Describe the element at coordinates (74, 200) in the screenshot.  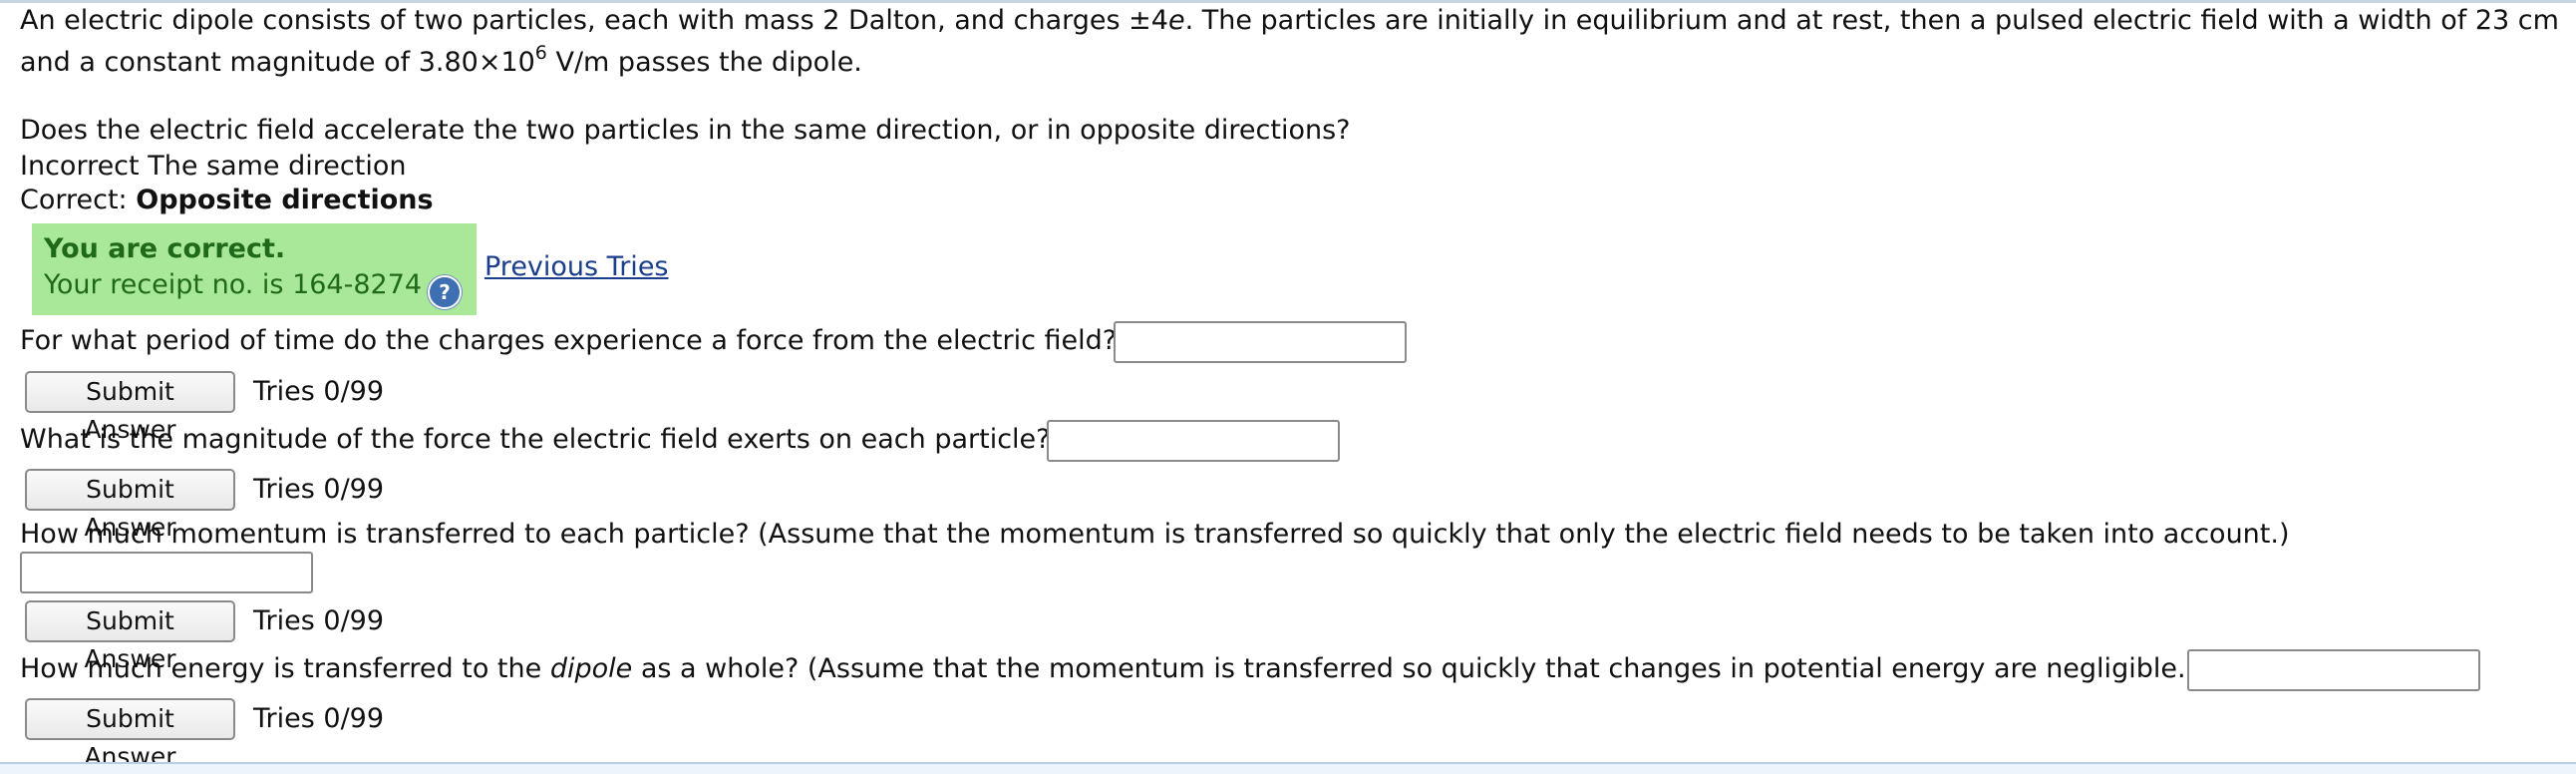
I see `correct-label: Correct:` at that location.